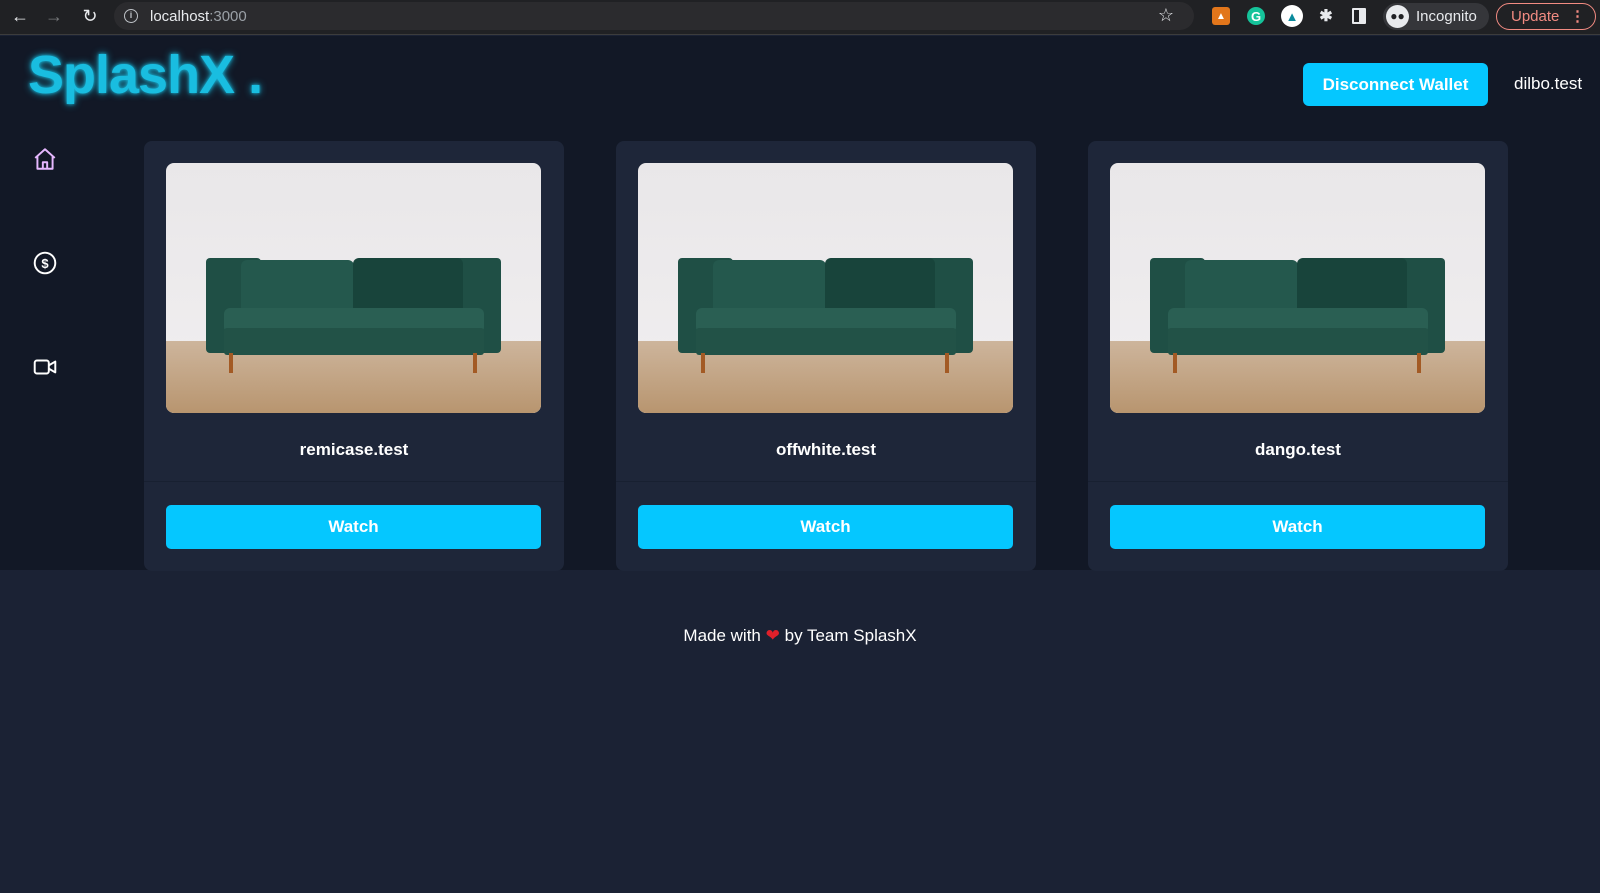 This screenshot has width=1600, height=893. Describe the element at coordinates (1292, 16) in the screenshot. I see `vpn-icon: ▲` at that location.